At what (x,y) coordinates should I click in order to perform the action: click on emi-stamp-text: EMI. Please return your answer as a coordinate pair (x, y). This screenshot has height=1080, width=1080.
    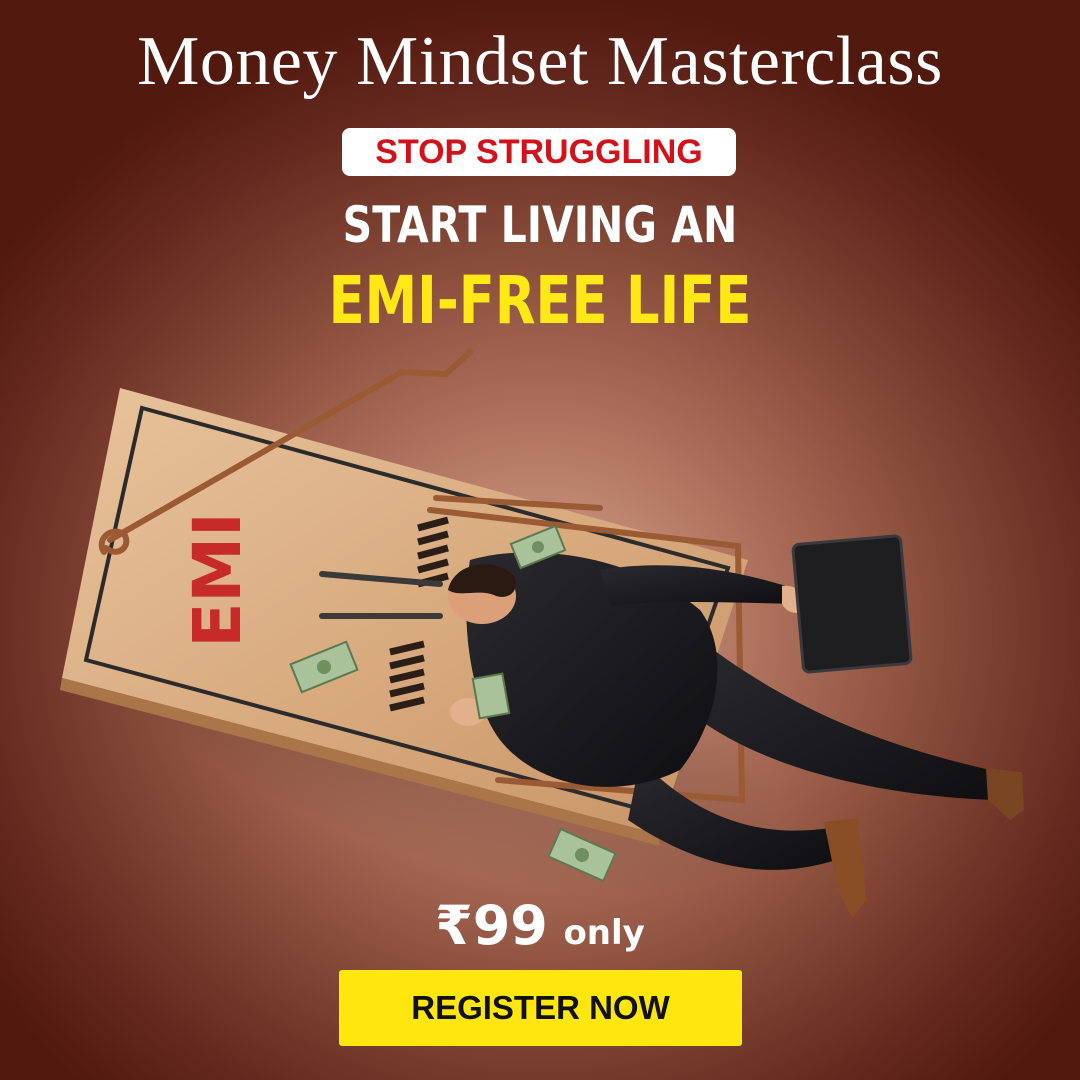
    Looking at the image, I should click on (217, 579).